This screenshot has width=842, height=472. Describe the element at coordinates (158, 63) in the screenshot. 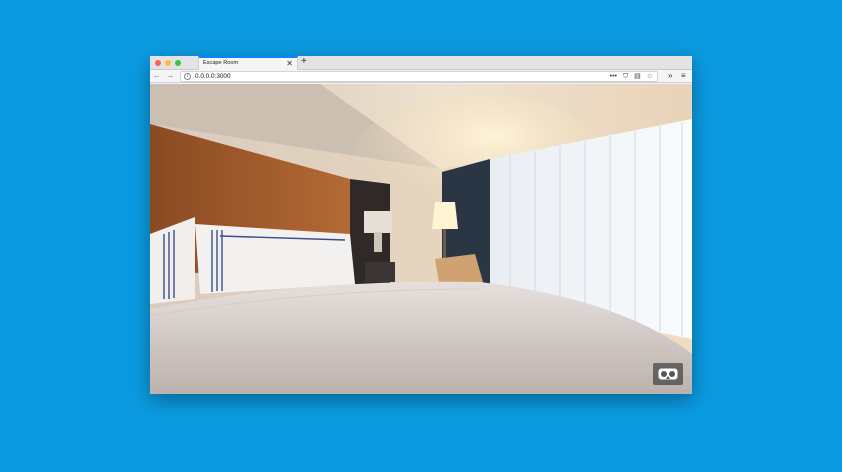

I see `close-window-button` at that location.